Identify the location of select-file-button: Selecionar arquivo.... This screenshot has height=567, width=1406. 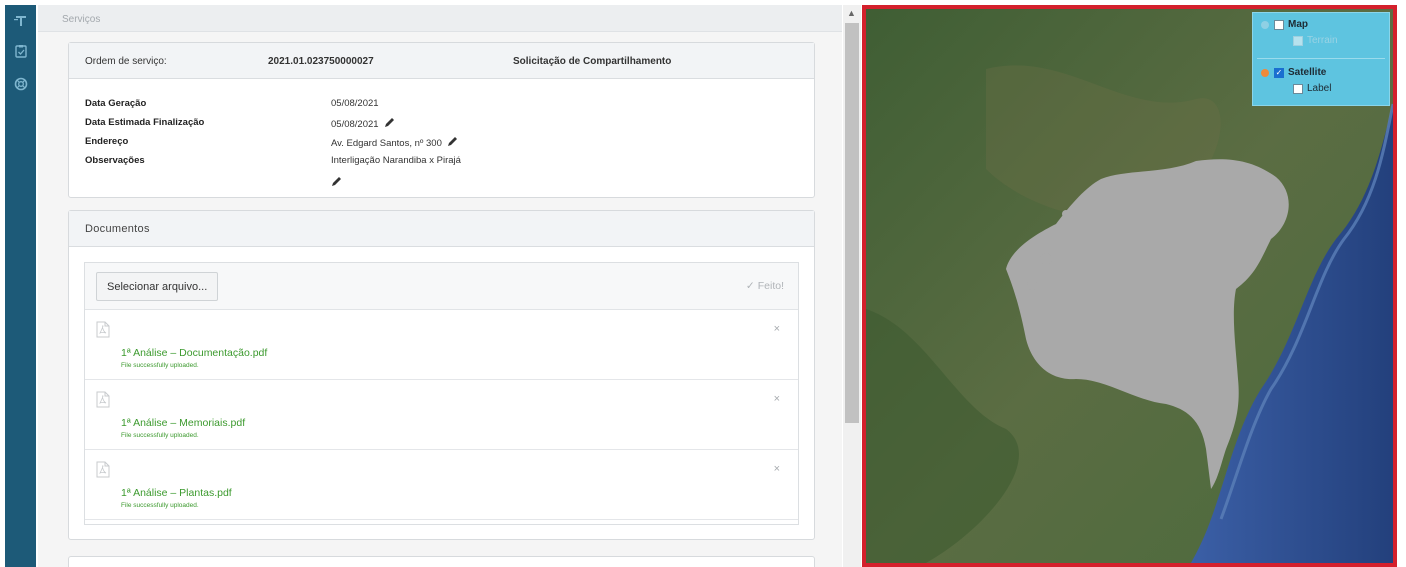
(157, 286).